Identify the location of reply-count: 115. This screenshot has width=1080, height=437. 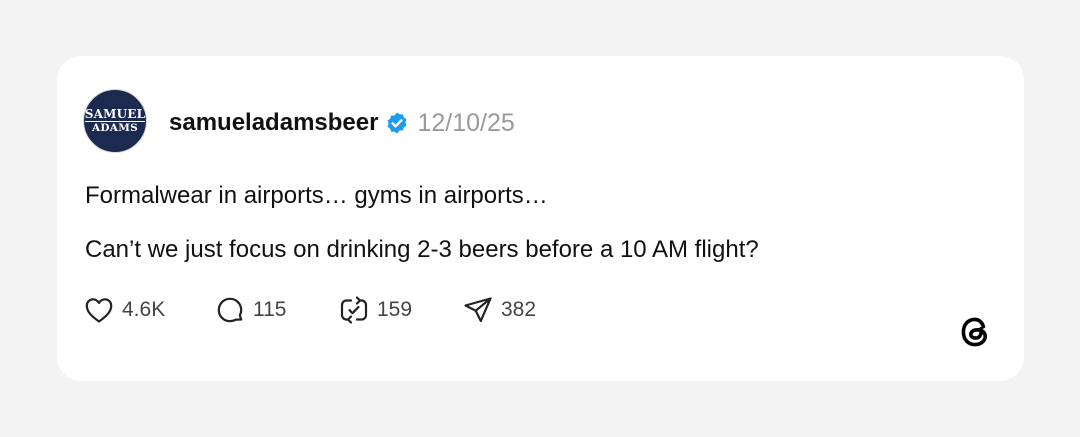
(270, 309).